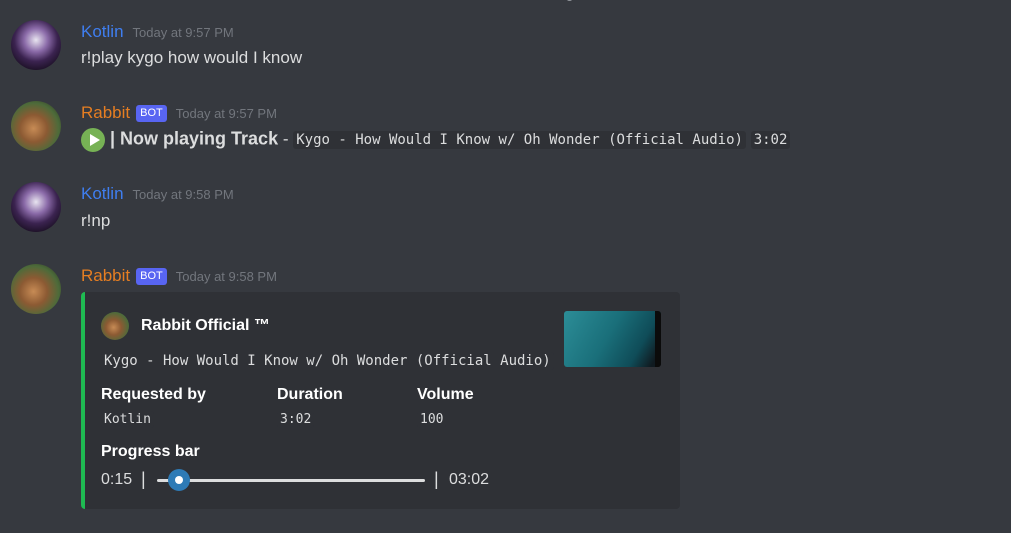 The height and width of the screenshot is (533, 1011). Describe the element at coordinates (115, 326) in the screenshot. I see `author-avatar` at that location.